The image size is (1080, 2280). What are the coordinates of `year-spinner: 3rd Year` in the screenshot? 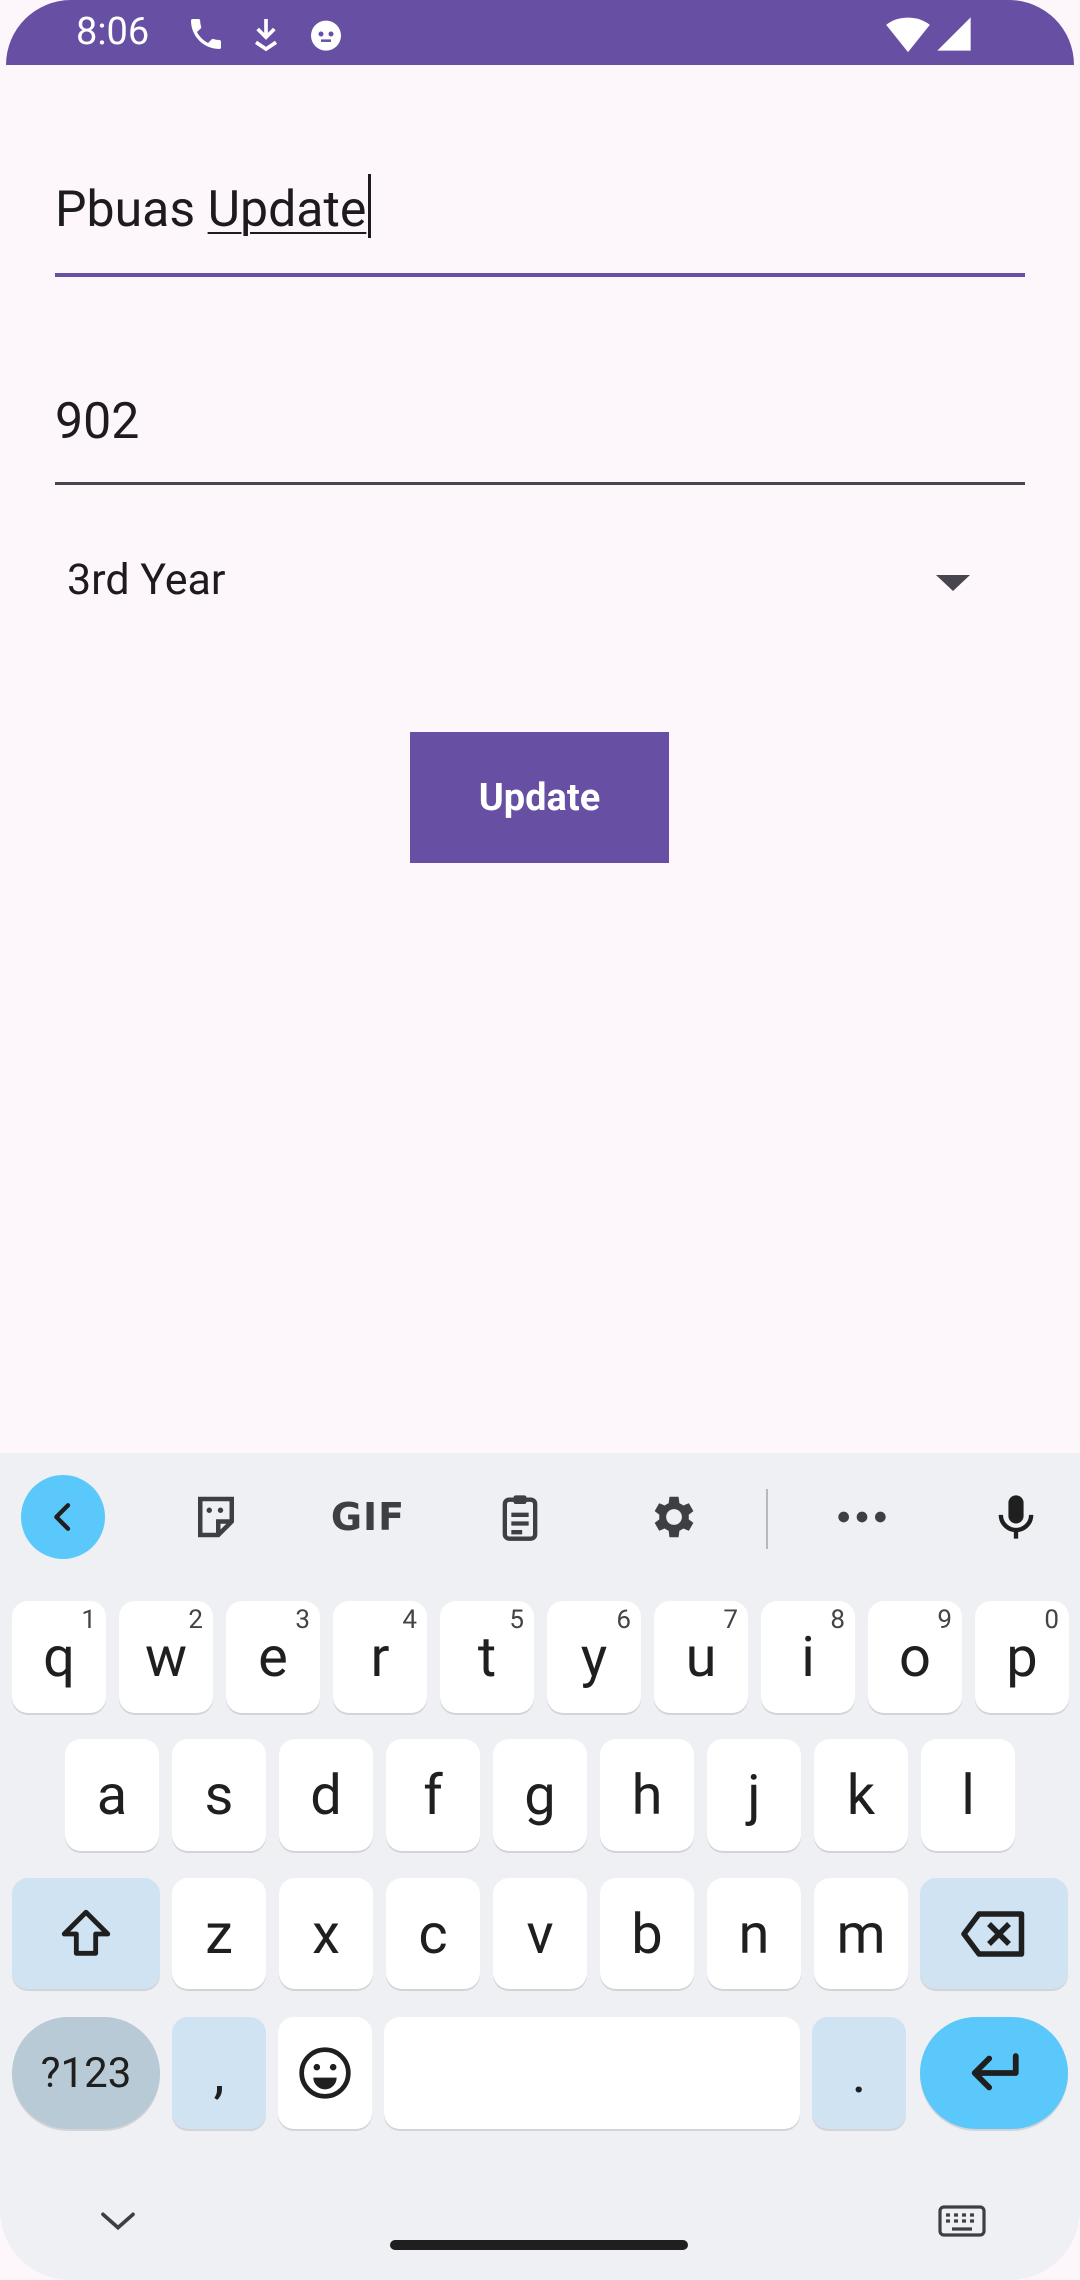 It's located at (535, 583).